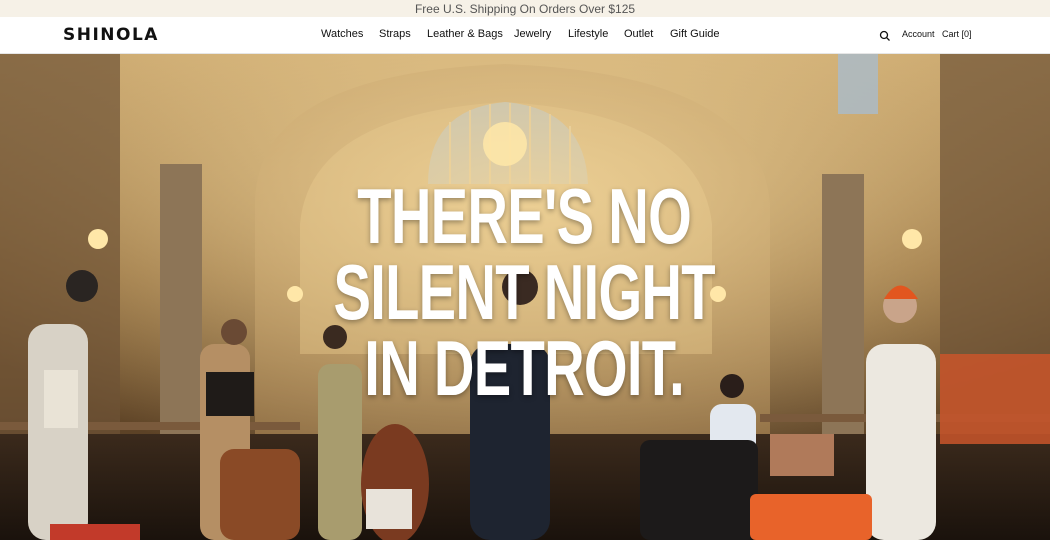 The height and width of the screenshot is (540, 1050). I want to click on header-utilities: Account Cart [0], so click(525, 35).